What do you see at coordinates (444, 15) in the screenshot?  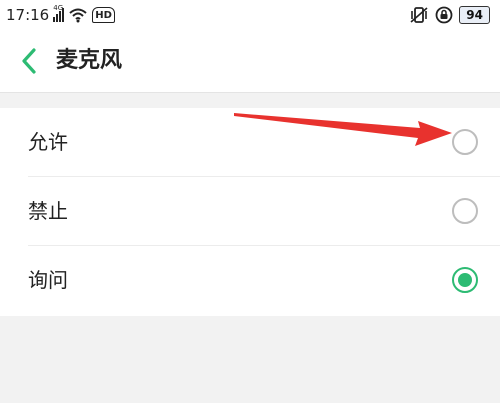 I see `rotation-lock-icon` at bounding box center [444, 15].